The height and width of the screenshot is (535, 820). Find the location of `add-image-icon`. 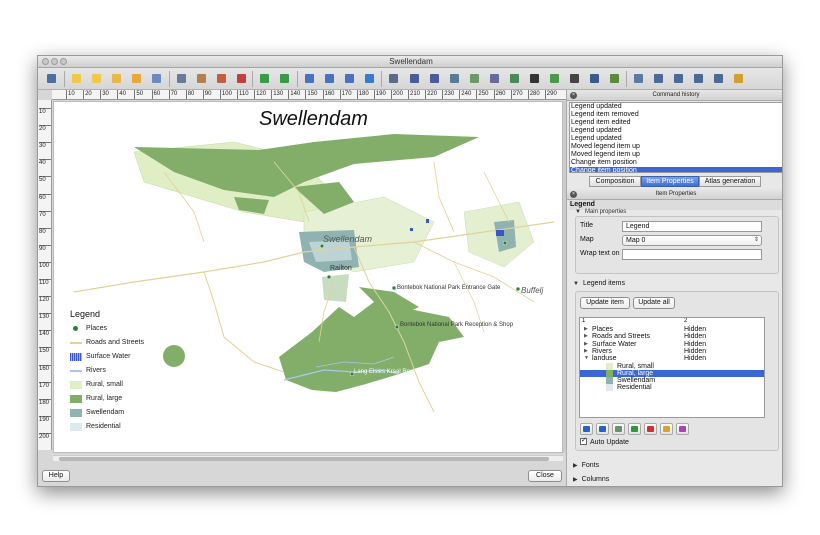

add-image-icon is located at coordinates (474, 78).